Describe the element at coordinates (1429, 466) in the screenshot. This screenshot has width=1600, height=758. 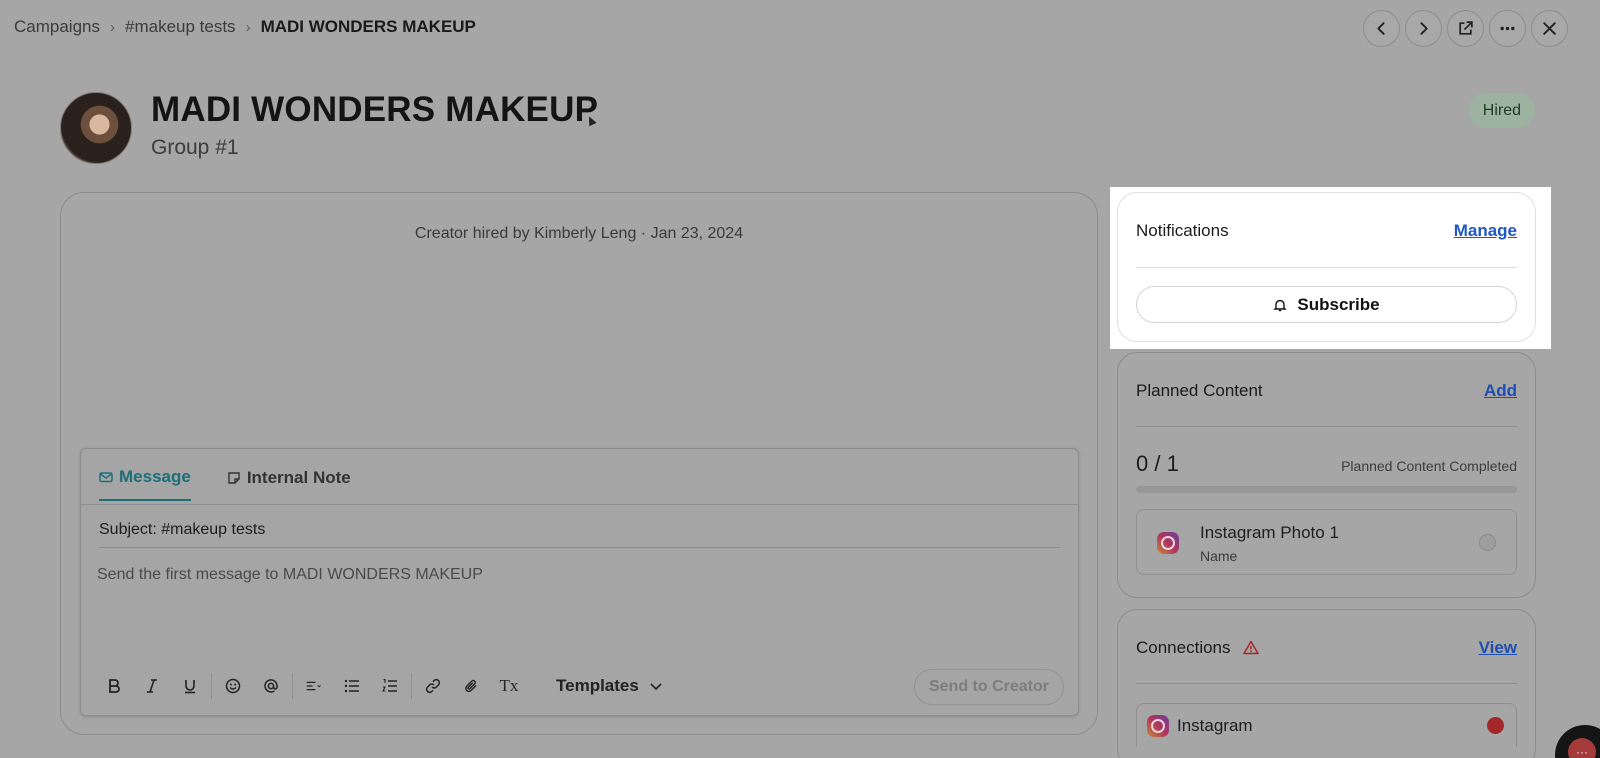
I see `progress-label: Planned Content Completed` at that location.